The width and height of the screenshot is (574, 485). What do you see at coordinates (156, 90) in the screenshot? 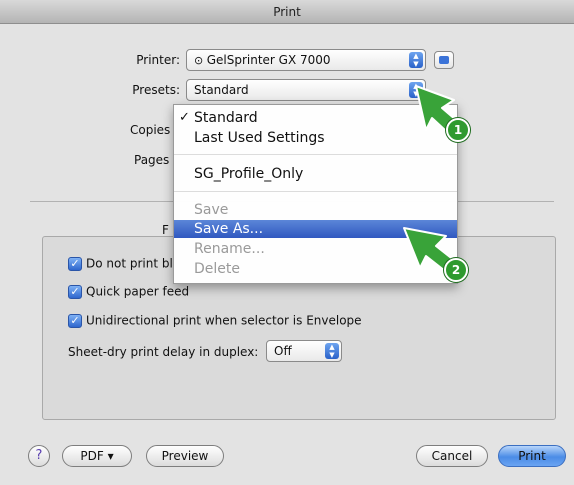
I see `presets-label: Presets:` at bounding box center [156, 90].